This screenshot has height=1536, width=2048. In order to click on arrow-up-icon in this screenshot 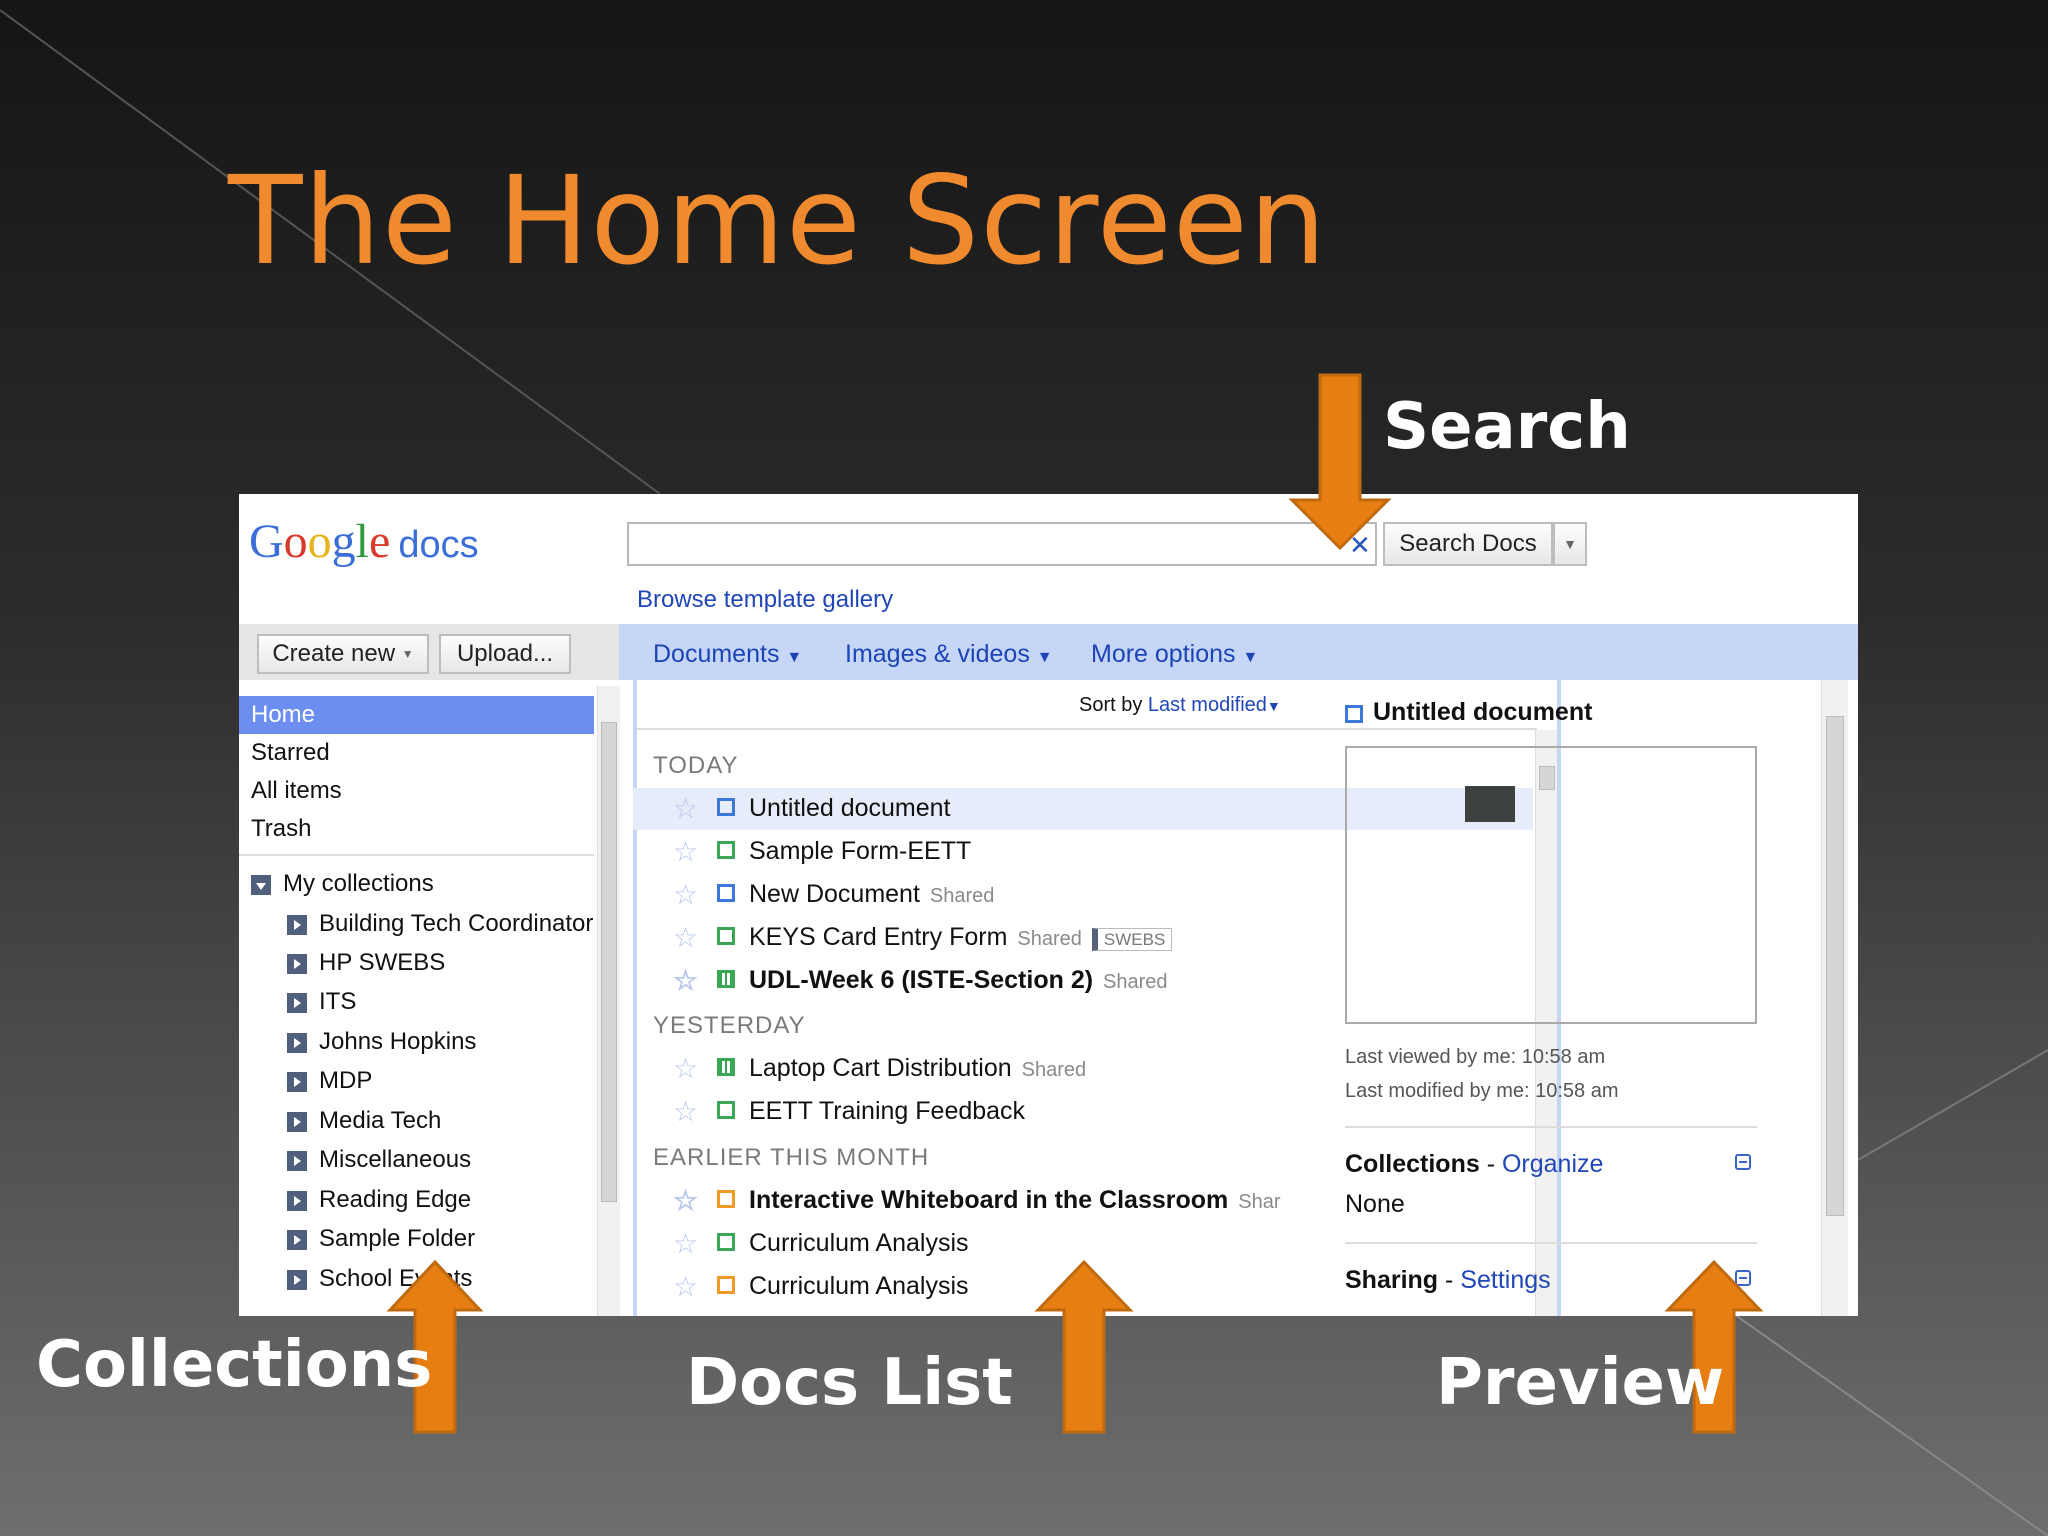, I will do `click(1084, 1346)`.